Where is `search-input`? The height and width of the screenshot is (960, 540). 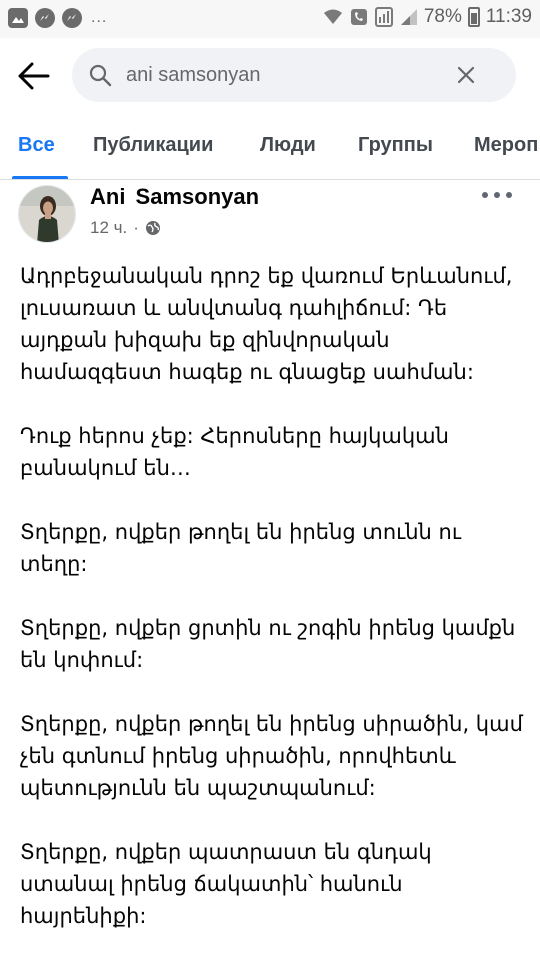 search-input is located at coordinates (286, 75).